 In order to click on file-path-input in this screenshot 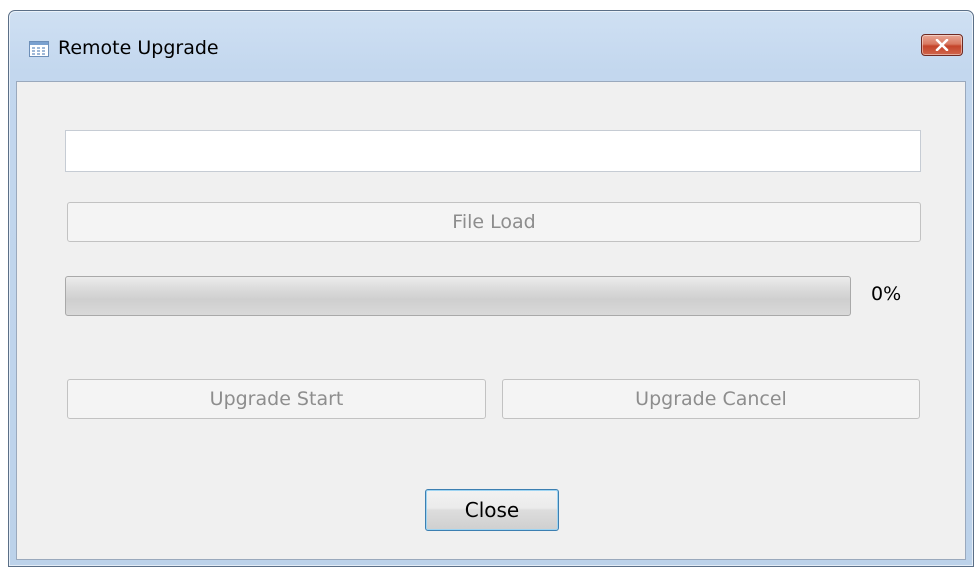, I will do `click(493, 151)`.